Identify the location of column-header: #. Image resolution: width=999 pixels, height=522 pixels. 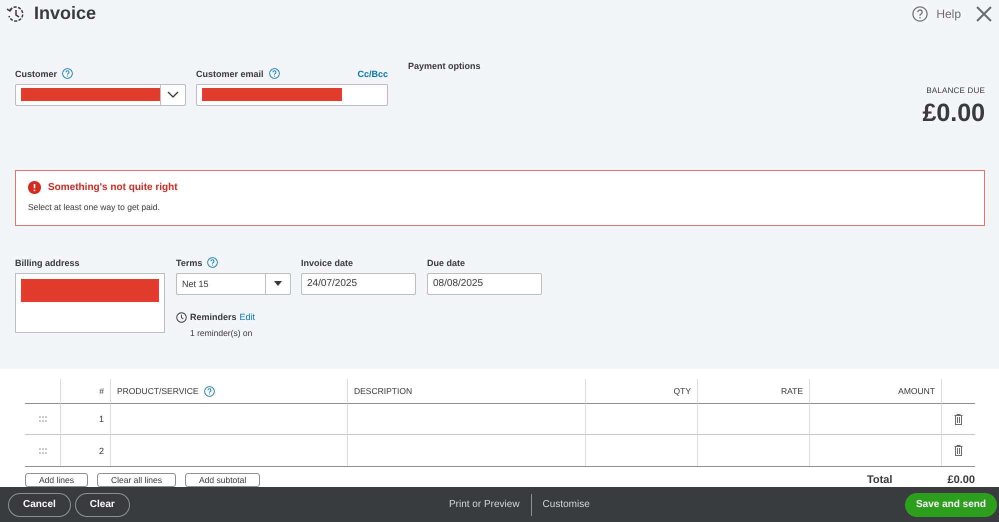
(101, 391).